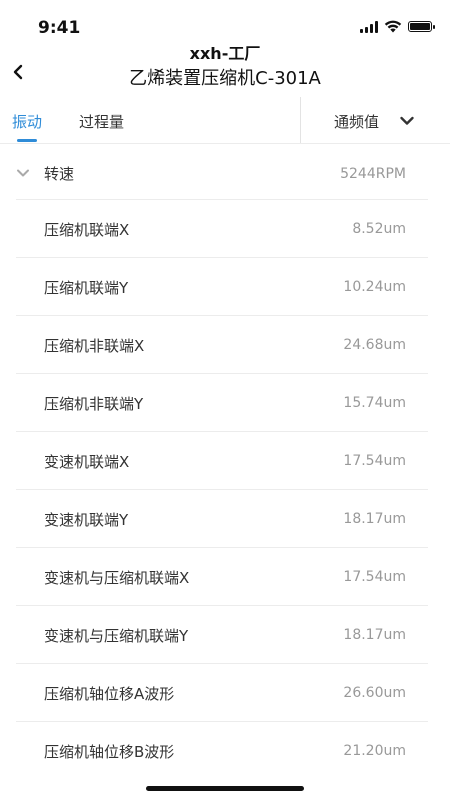  I want to click on status-time: 9:41, so click(59, 28).